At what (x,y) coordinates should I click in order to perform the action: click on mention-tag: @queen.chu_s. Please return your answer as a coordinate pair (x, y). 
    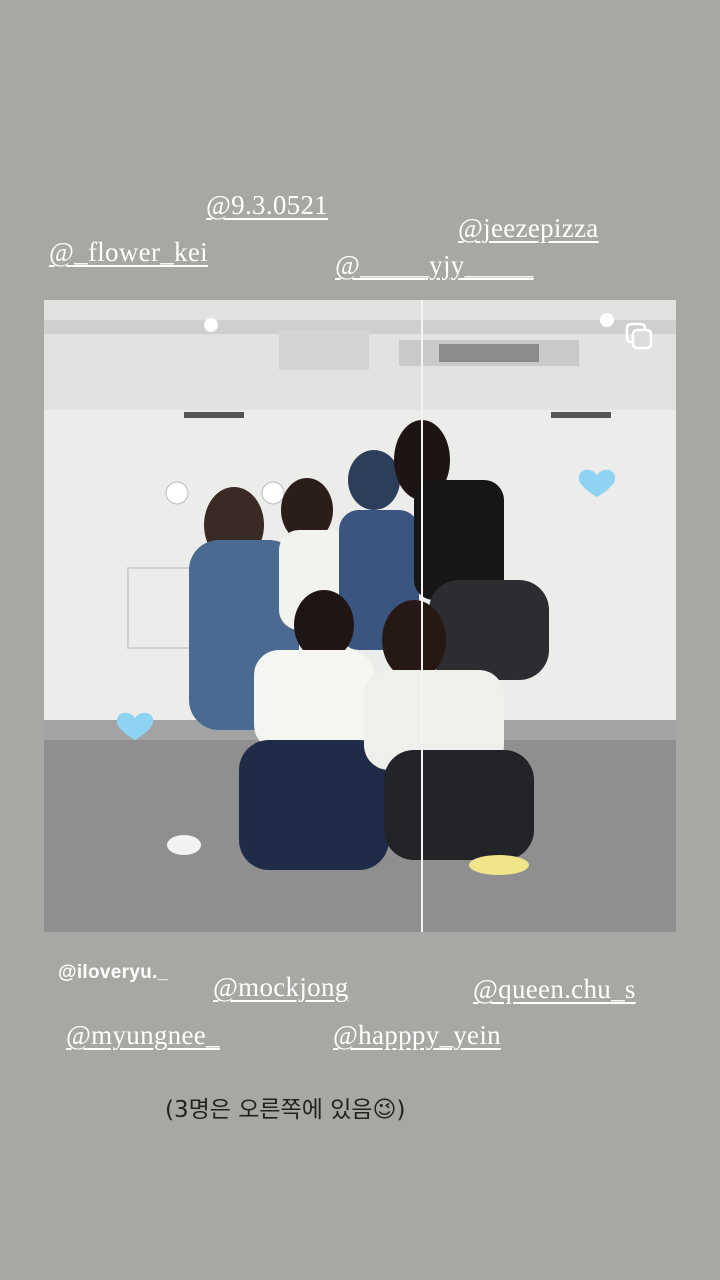
    Looking at the image, I should click on (554, 989).